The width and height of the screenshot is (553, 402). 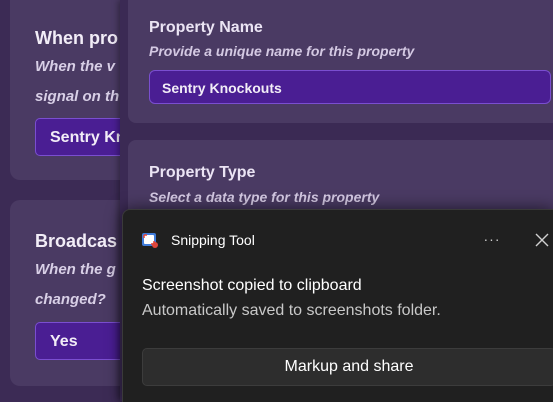 What do you see at coordinates (76, 38) in the screenshot?
I see `left-card-1-title: When pro` at bounding box center [76, 38].